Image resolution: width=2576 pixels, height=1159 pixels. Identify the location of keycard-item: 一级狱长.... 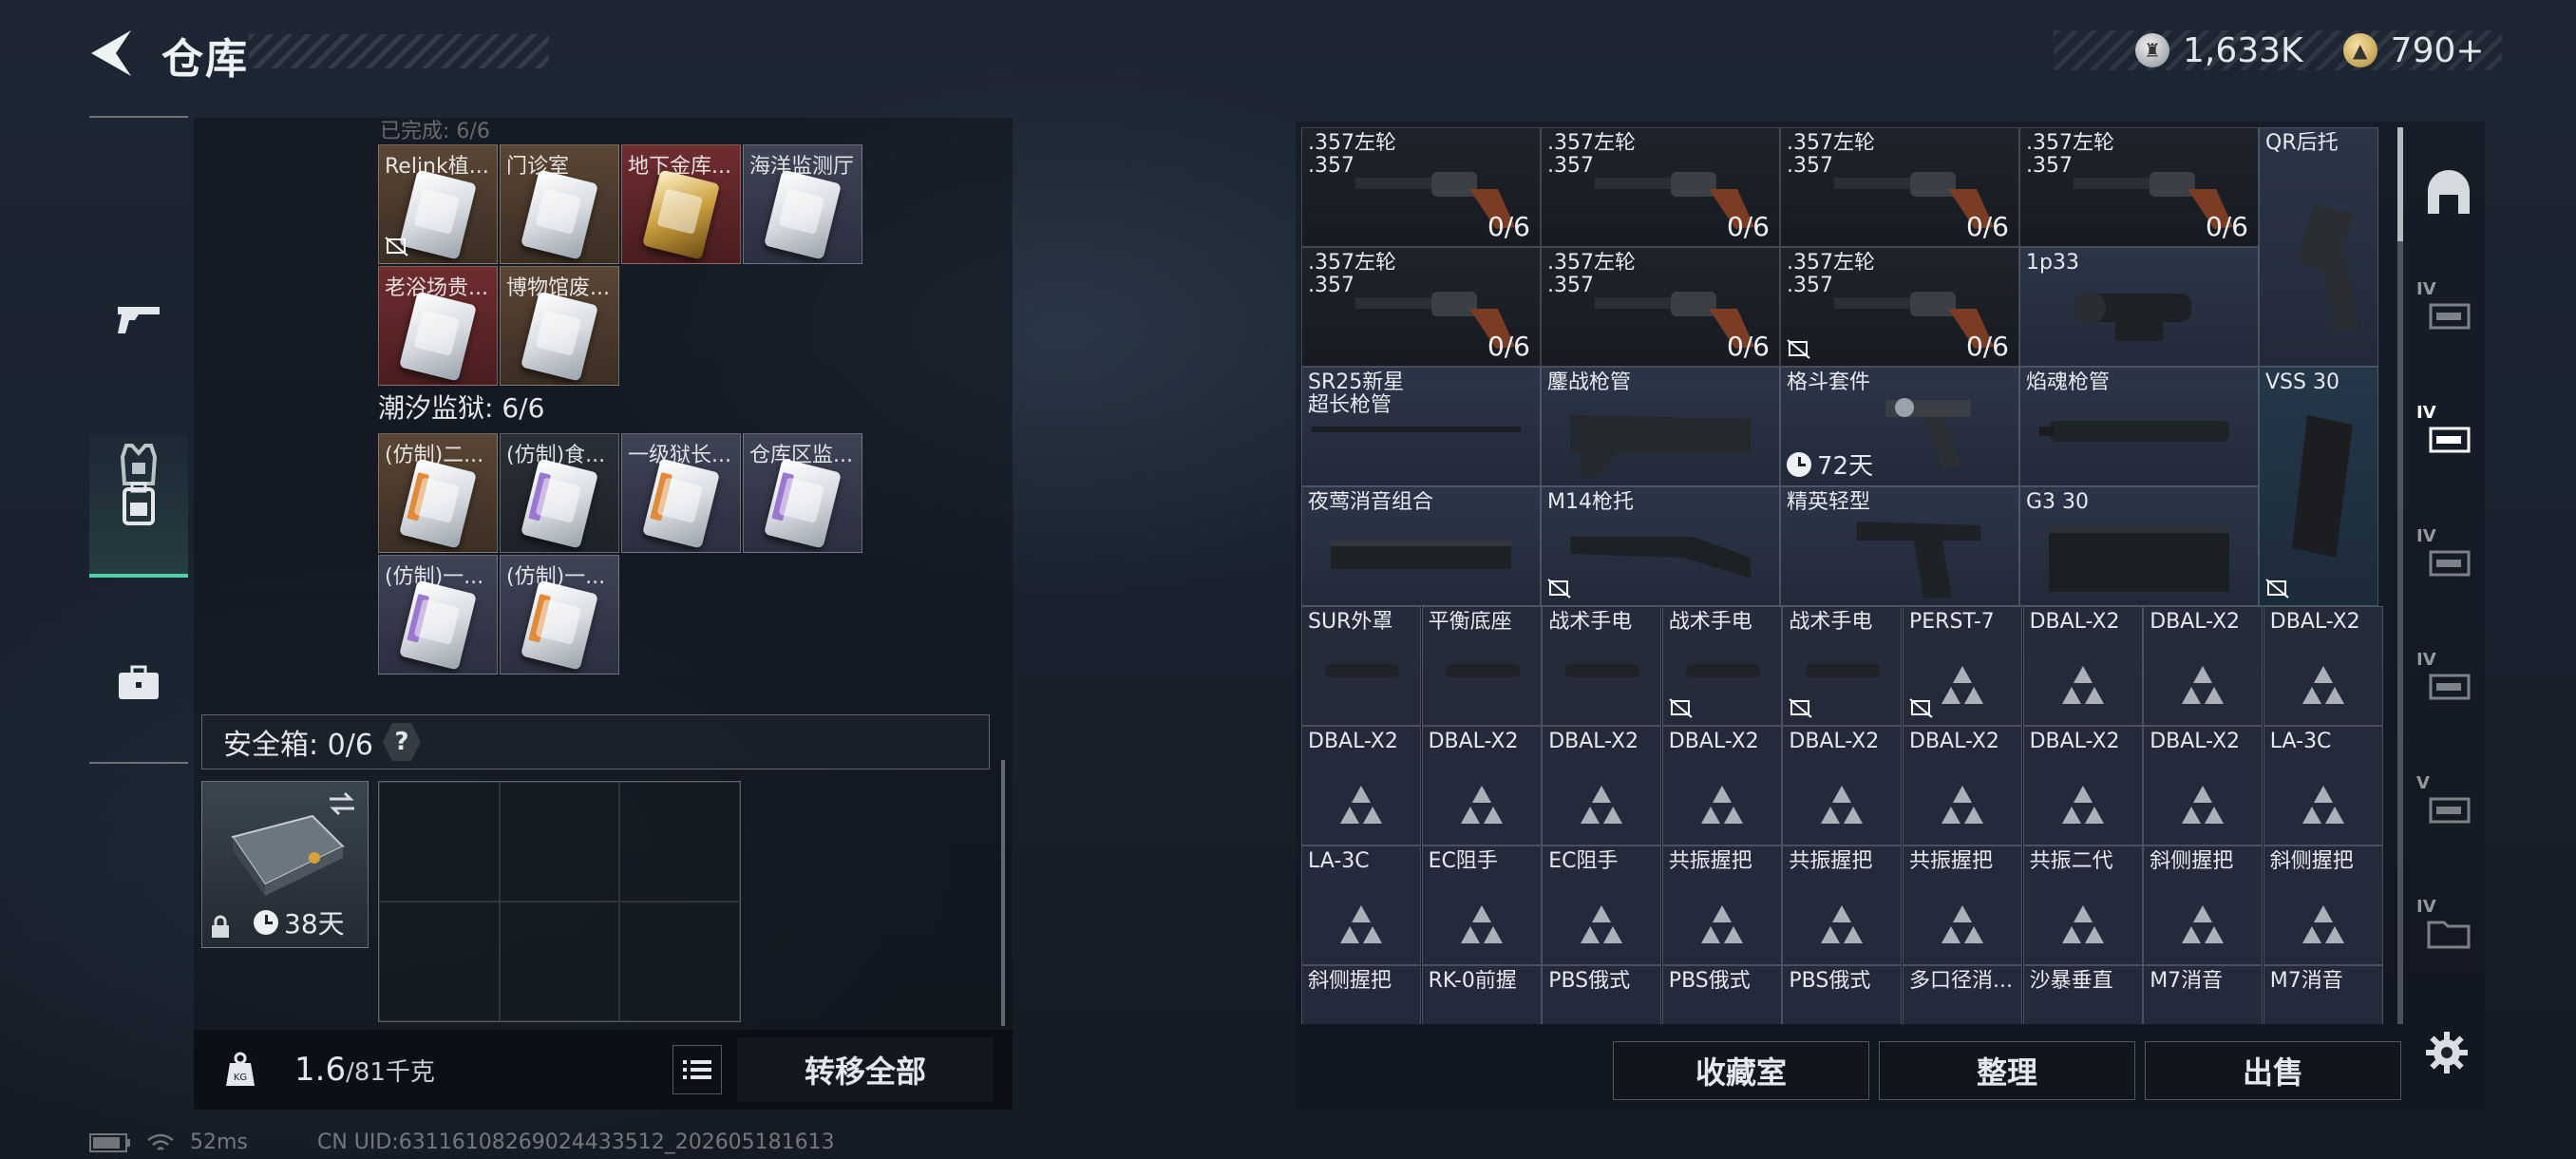
(681, 493).